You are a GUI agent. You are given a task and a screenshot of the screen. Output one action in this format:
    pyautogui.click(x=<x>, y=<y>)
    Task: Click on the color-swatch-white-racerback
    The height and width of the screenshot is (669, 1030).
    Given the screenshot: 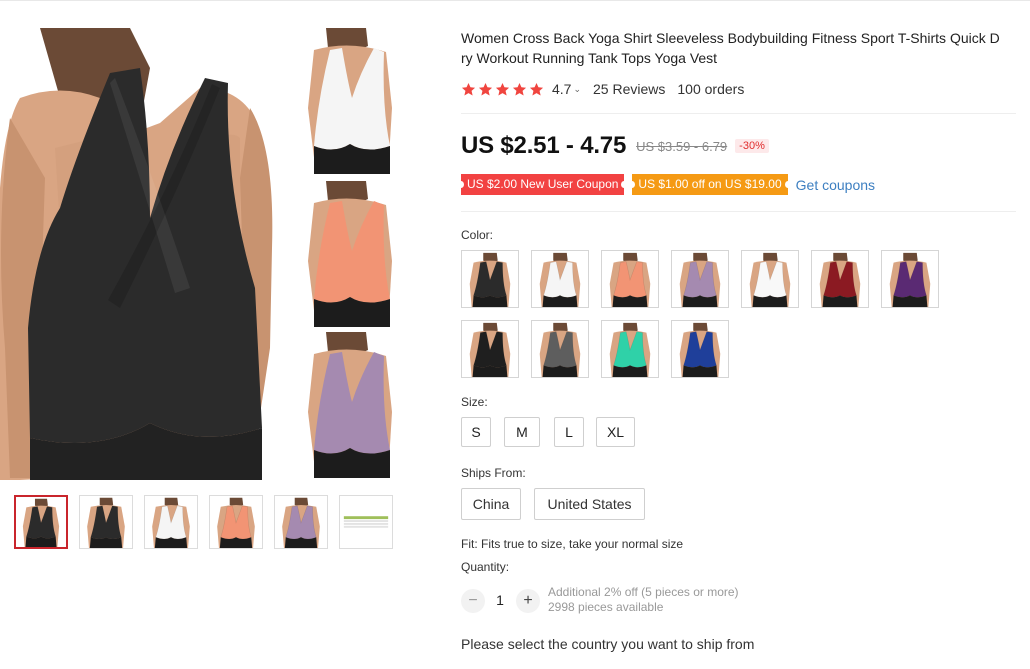 What is the action you would take?
    pyautogui.click(x=770, y=279)
    